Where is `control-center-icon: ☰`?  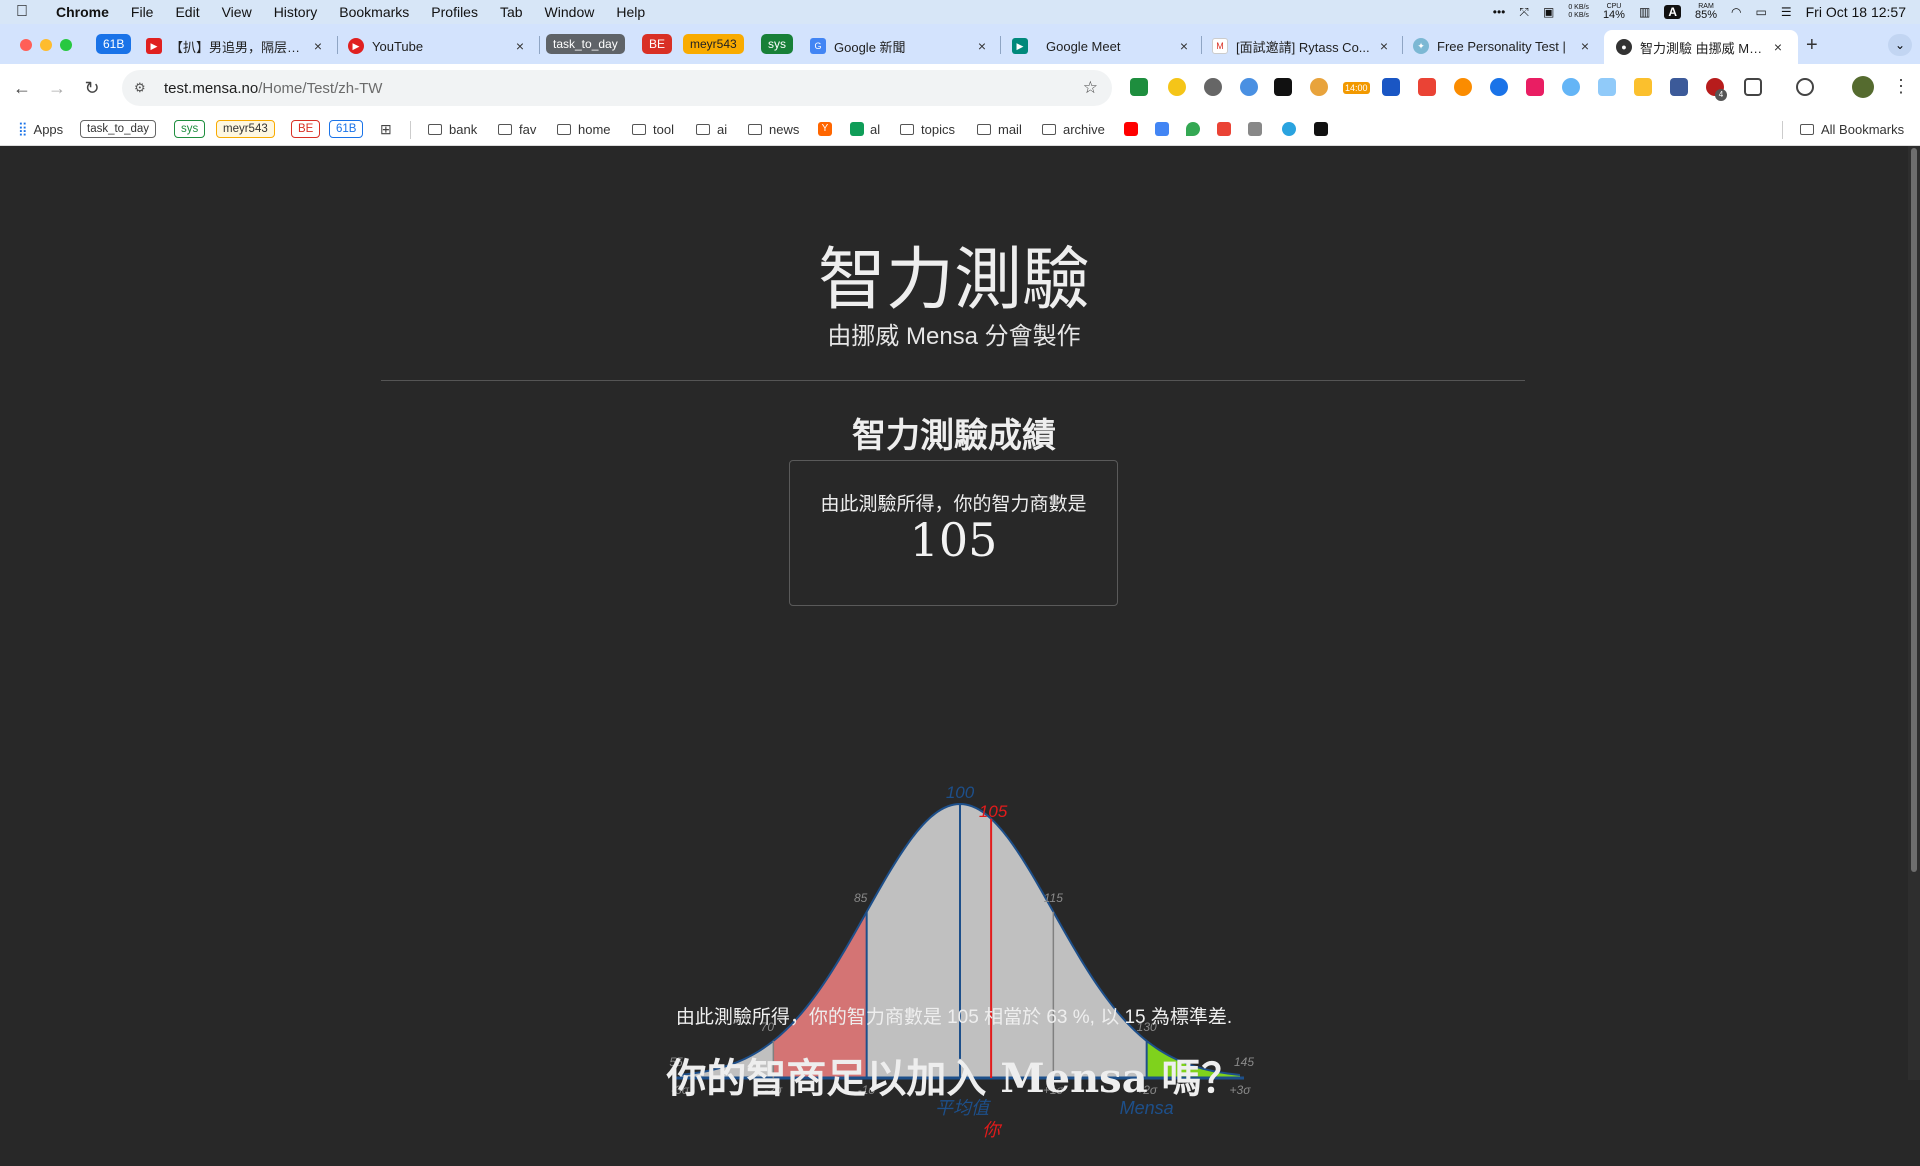
control-center-icon: ☰ is located at coordinates (1786, 12).